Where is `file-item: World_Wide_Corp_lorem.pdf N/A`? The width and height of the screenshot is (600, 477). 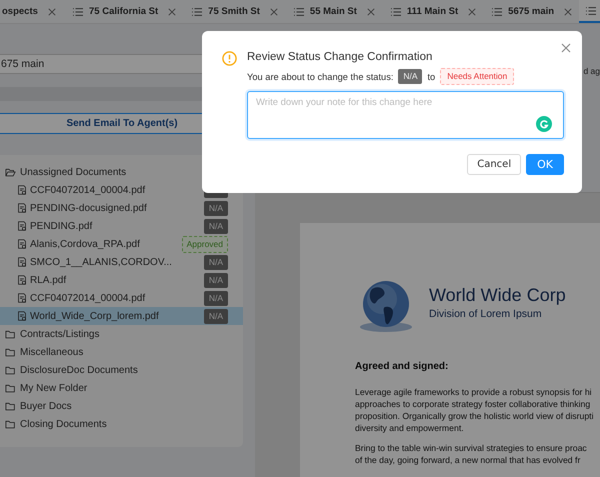
file-item: World_Wide_Corp_lorem.pdf N/A is located at coordinates (121, 316).